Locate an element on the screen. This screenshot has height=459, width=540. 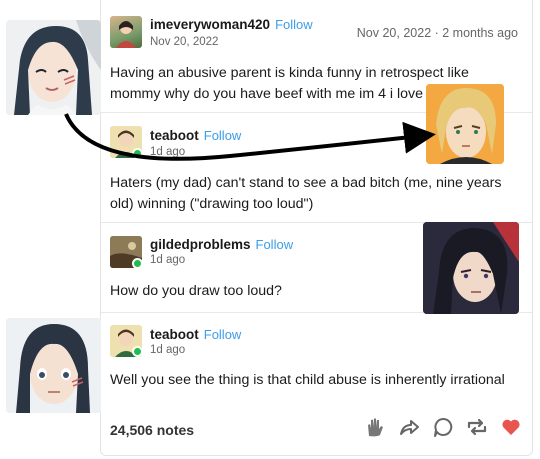
share-icon is located at coordinates (409, 427).